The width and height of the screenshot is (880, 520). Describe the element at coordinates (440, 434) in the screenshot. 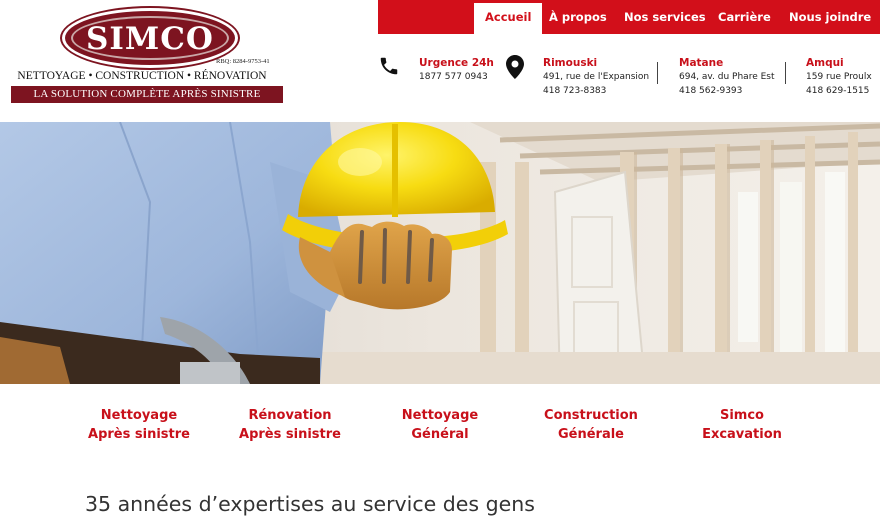

I see `service-subtitle: Général` at that location.